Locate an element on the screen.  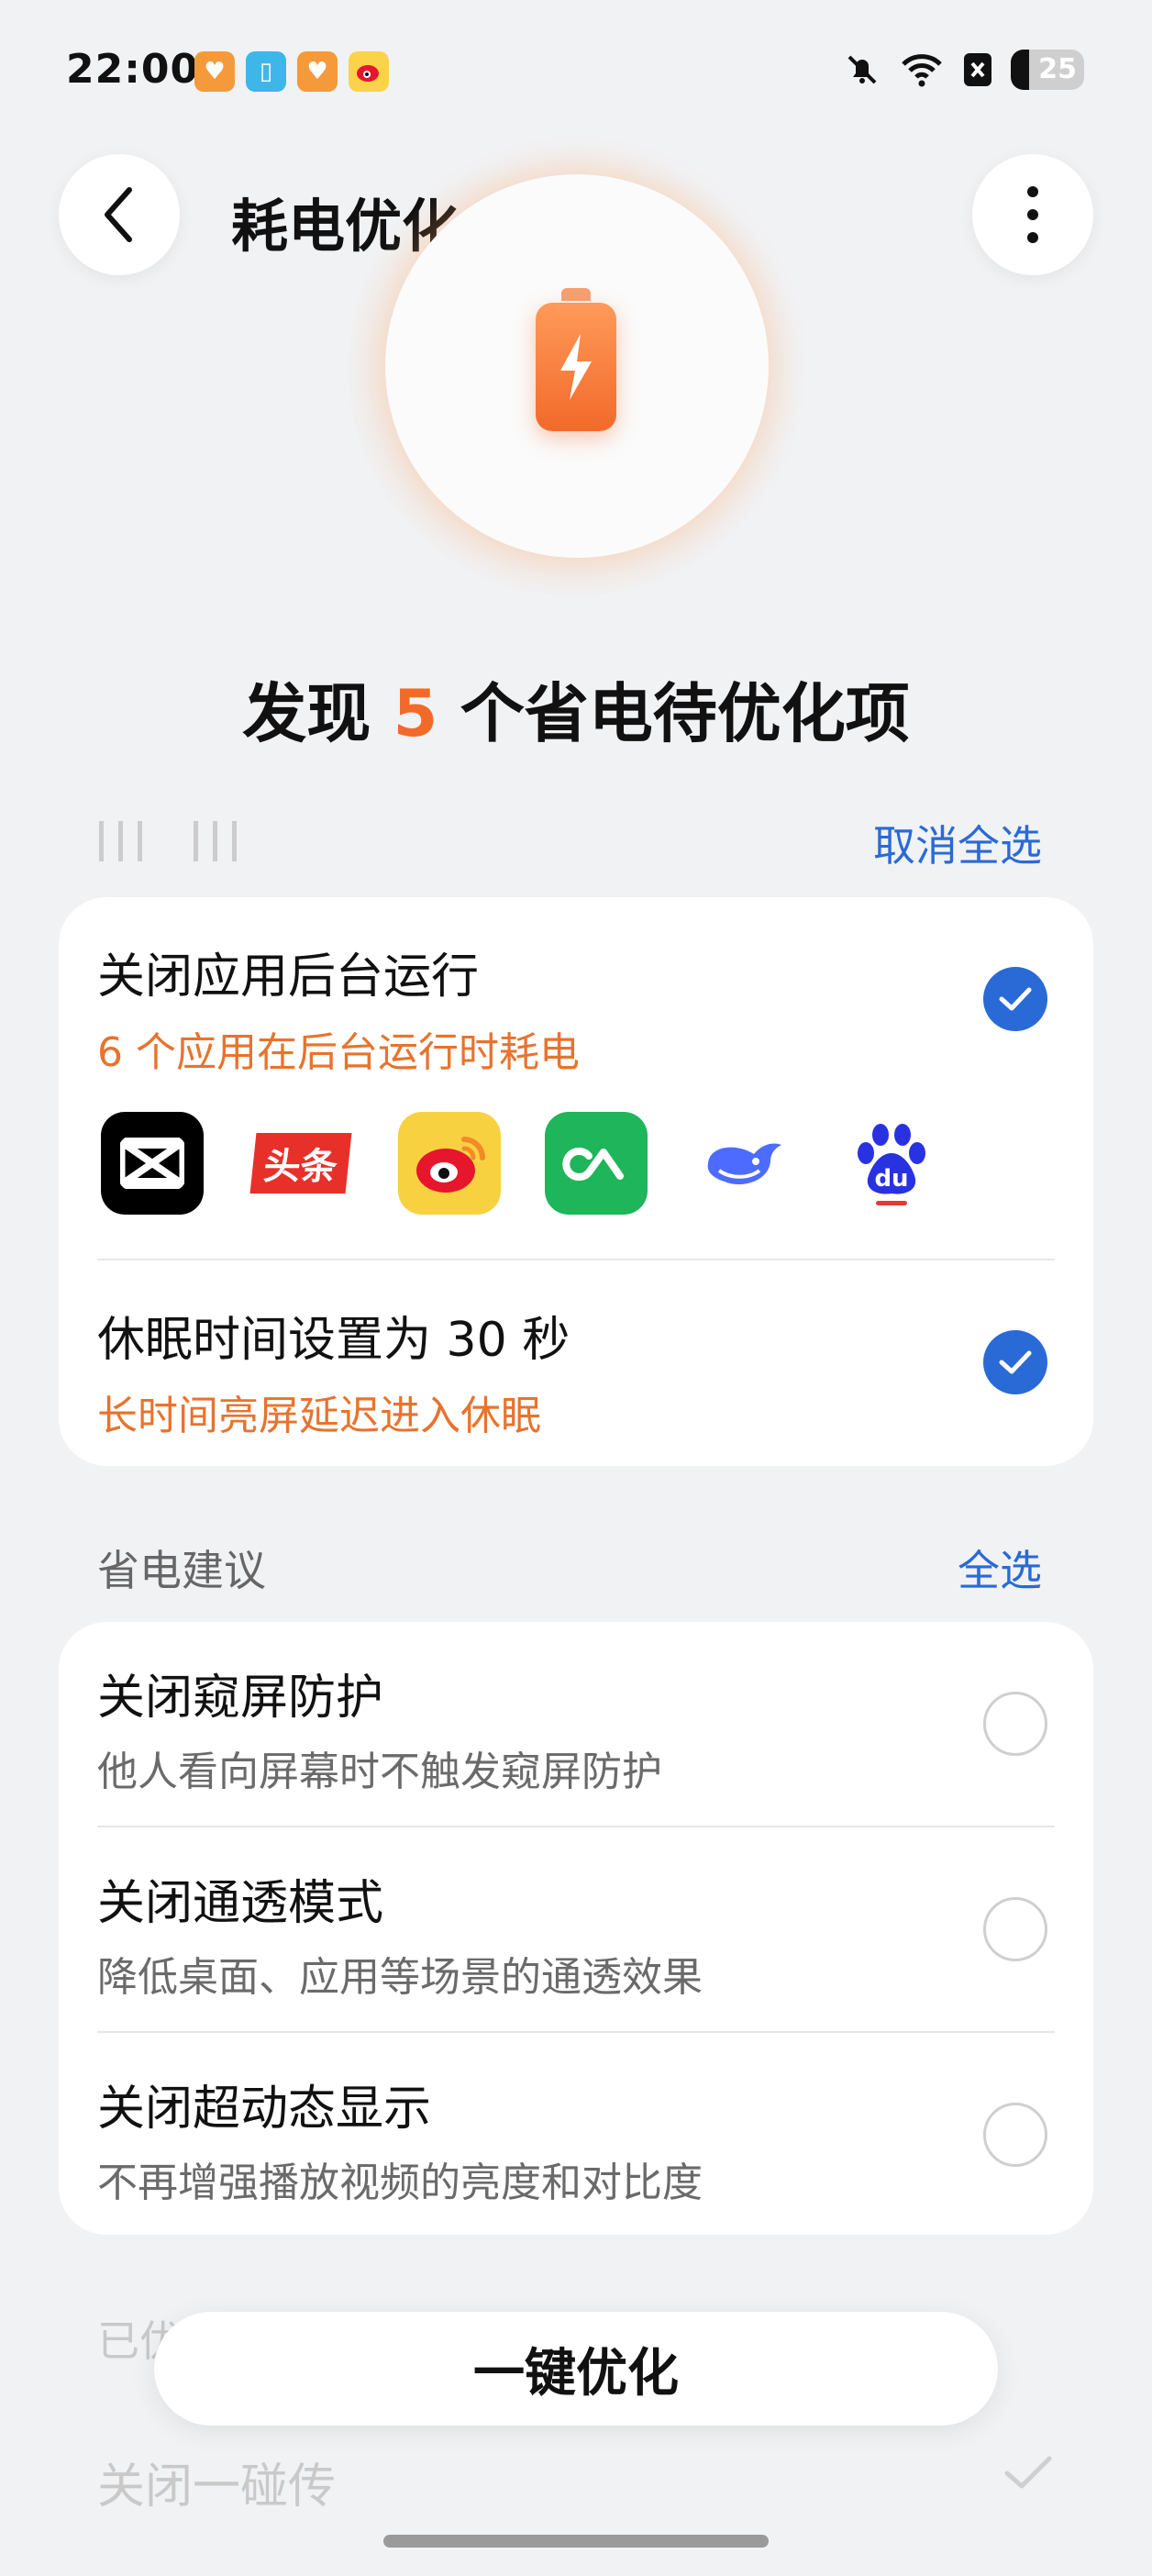
headline-suffix: 个省电待优化项 is located at coordinates (674, 713).